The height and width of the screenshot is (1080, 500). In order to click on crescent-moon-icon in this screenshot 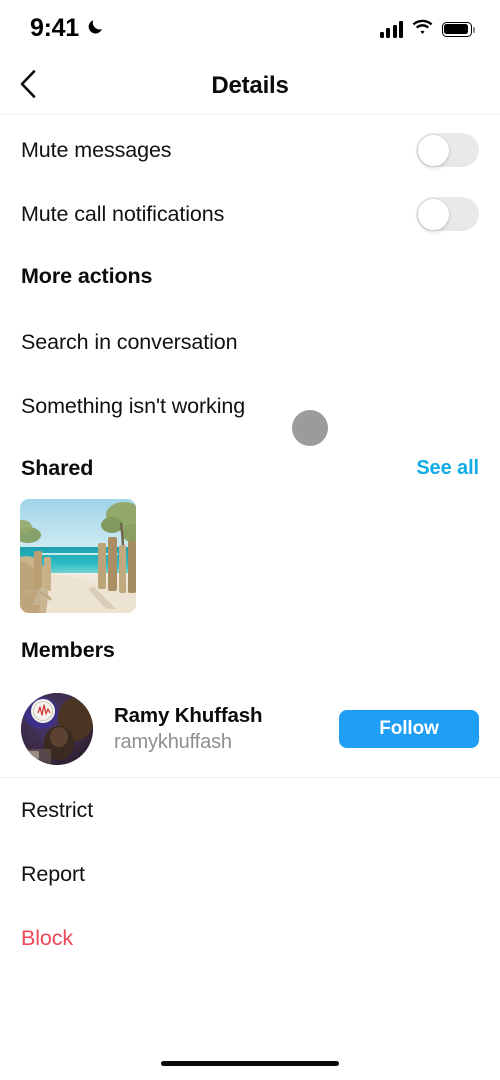, I will do `click(95, 29)`.